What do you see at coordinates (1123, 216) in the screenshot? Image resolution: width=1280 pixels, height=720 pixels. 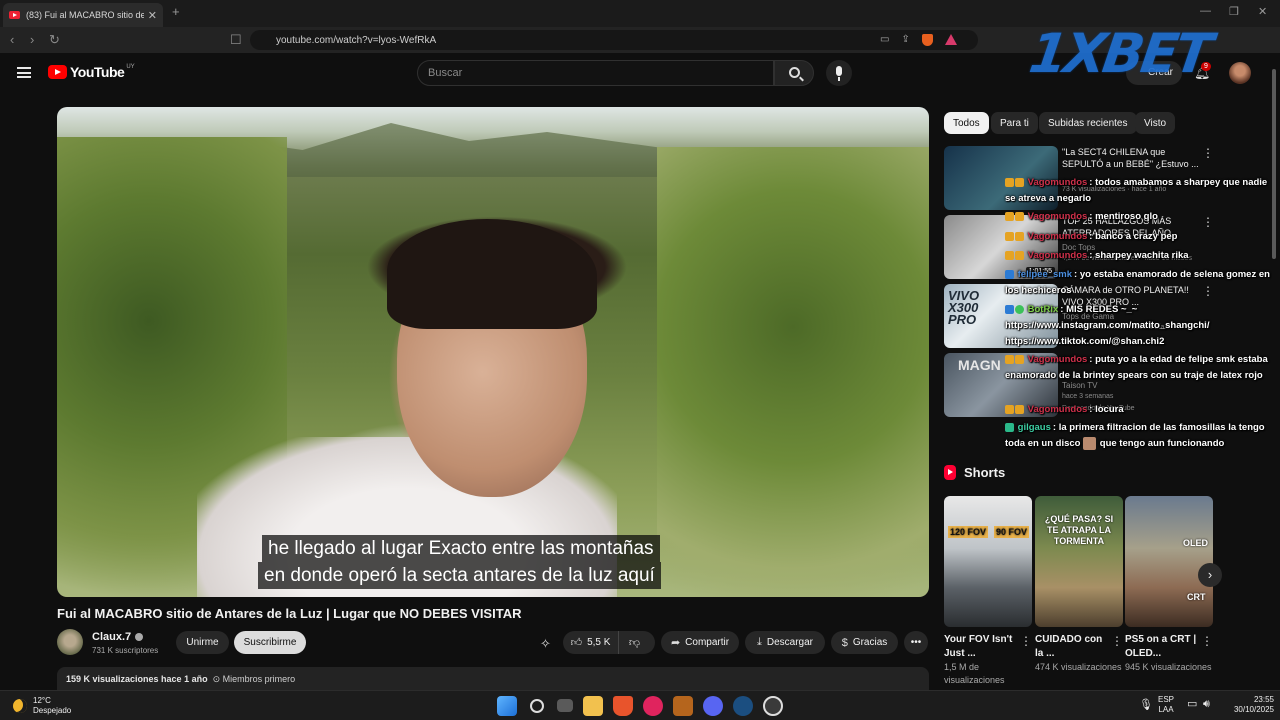 I see `chat-text: : mentiroso qlo` at bounding box center [1123, 216].